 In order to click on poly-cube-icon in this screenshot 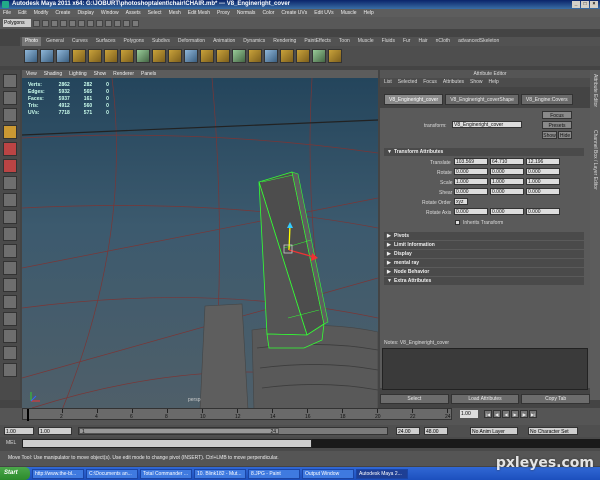, I will do `click(47, 56)`.